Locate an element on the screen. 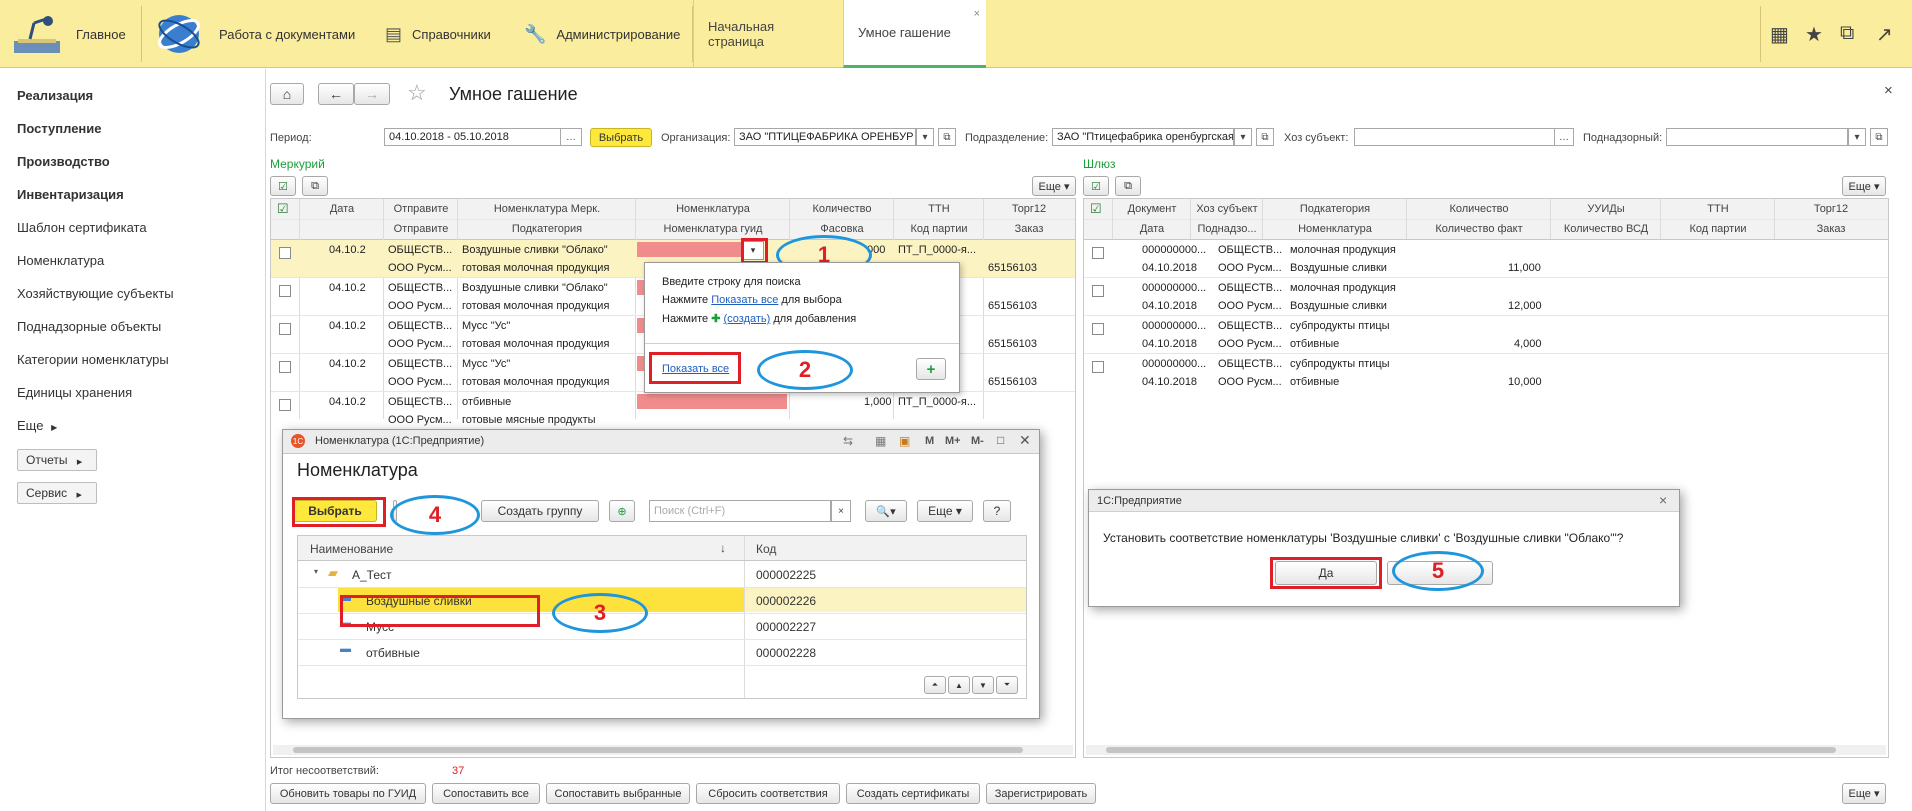 Image resolution: width=1912 pixels, height=811 pixels. division-dropdown-button: ▾ is located at coordinates (1243, 137).